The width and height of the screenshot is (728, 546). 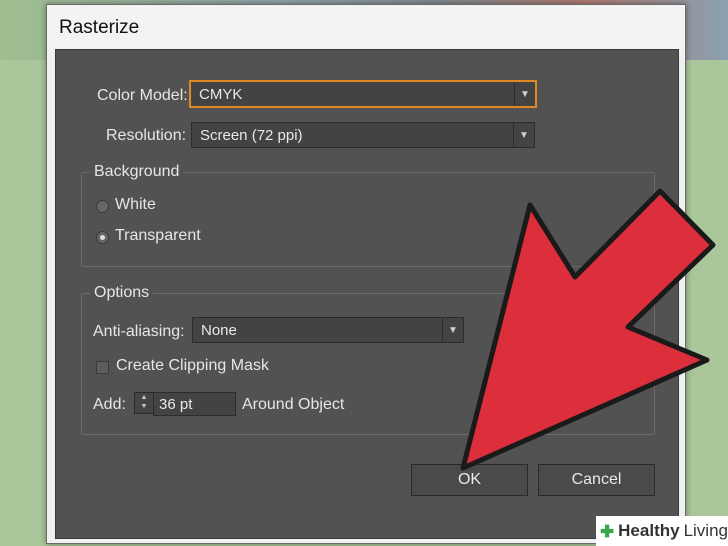 What do you see at coordinates (192, 366) in the screenshot?
I see `clipping-mask-label: Create Clipping Mask` at bounding box center [192, 366].